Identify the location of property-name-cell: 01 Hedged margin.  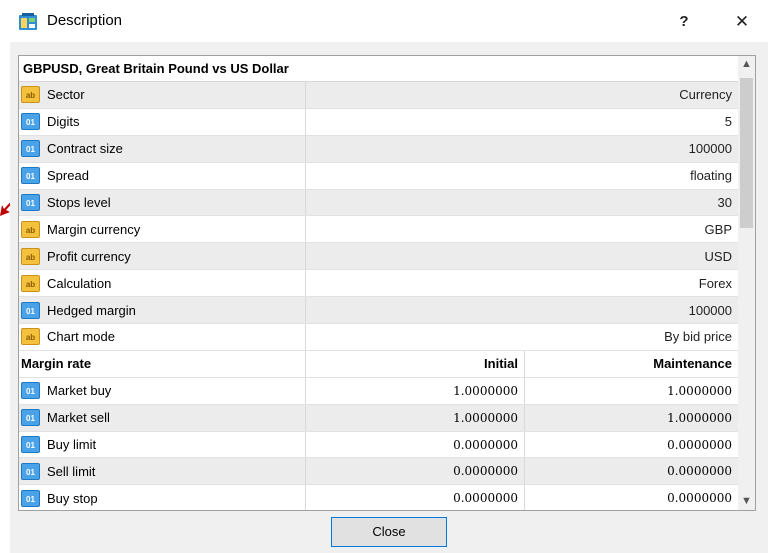
(162, 310).